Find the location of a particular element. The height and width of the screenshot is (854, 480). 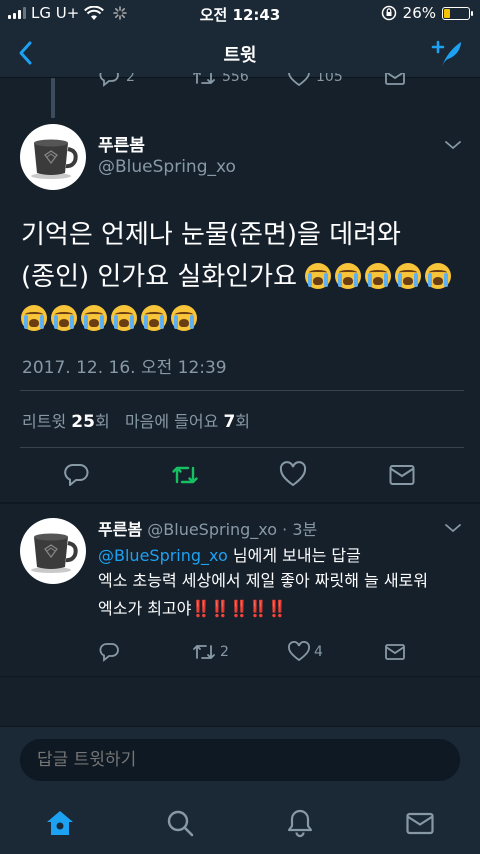

prev-tweet-actions: 2 556 105 is located at coordinates (240, 84).